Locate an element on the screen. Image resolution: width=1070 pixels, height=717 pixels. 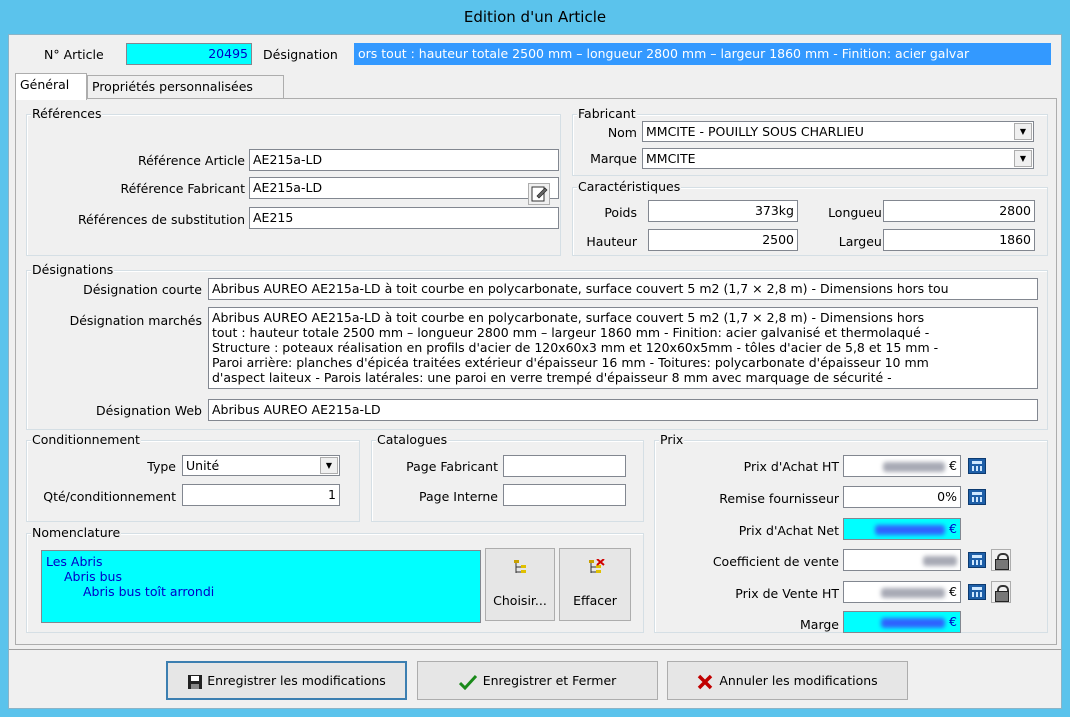
page-interne-field is located at coordinates (564, 495).